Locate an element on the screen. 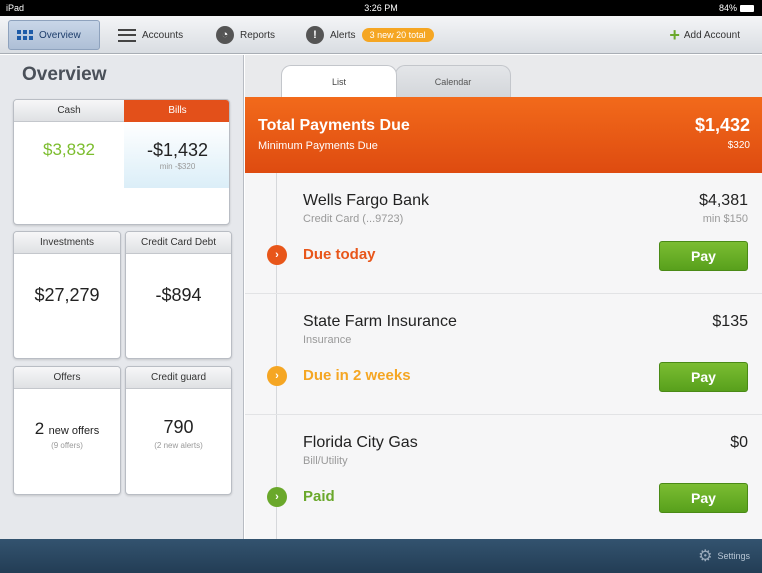  settings-label: Settings is located at coordinates (733, 556).